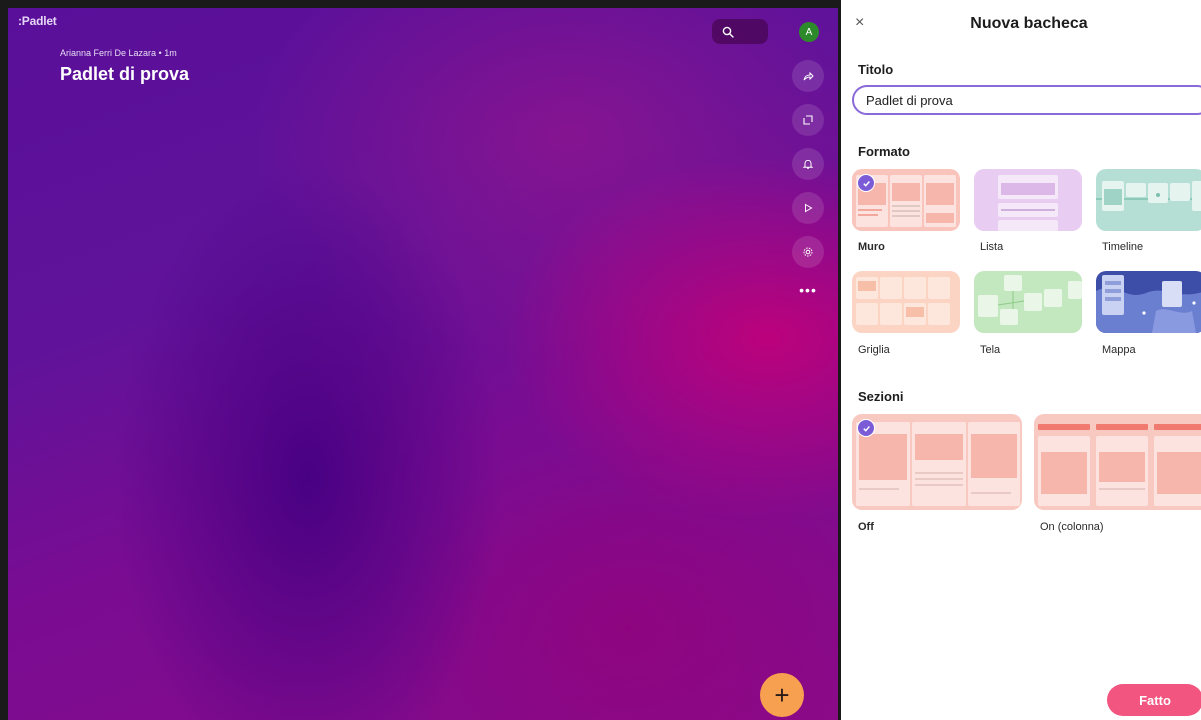 This screenshot has height=720, width=1201. What do you see at coordinates (1119, 350) in the screenshot?
I see `format-label-mappa: Mappa` at bounding box center [1119, 350].